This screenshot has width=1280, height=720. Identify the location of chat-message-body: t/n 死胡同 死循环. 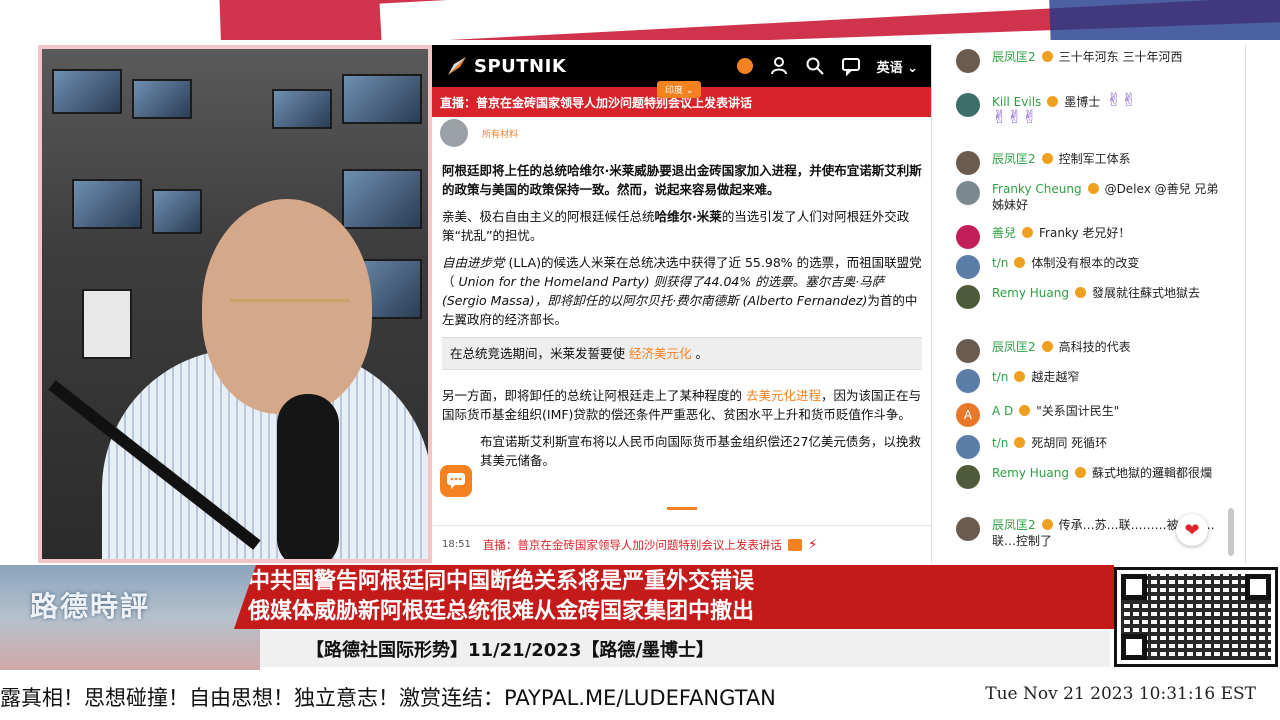
(1108, 447).